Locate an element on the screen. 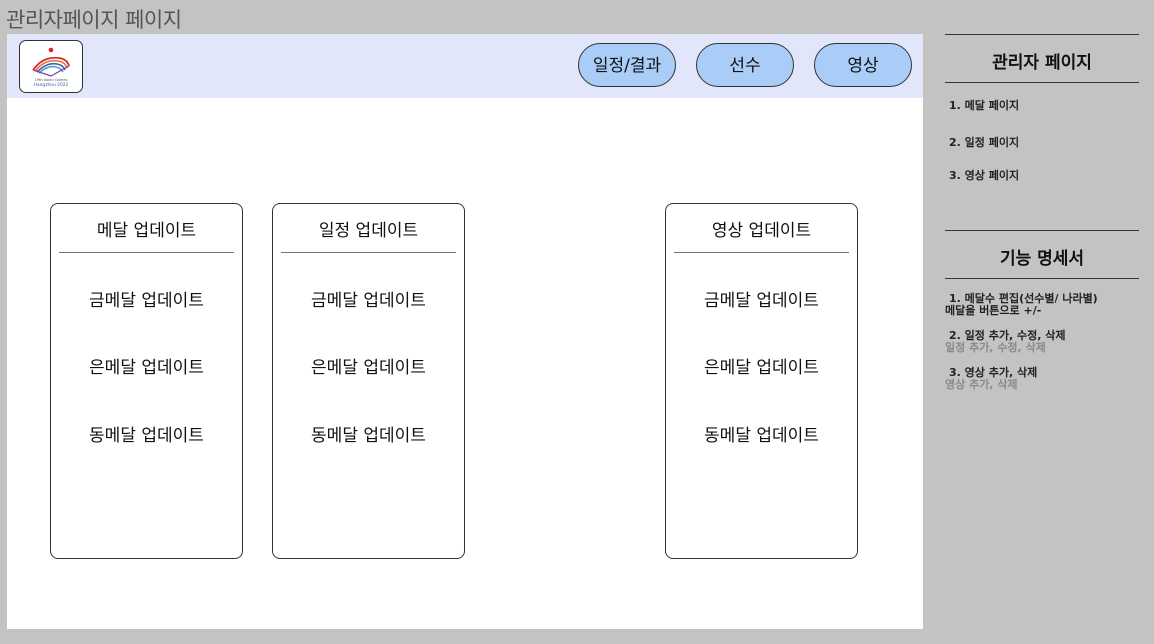 Image resolution: width=1154 pixels, height=644 pixels. card-title: 영상 업데이트 is located at coordinates (761, 234).